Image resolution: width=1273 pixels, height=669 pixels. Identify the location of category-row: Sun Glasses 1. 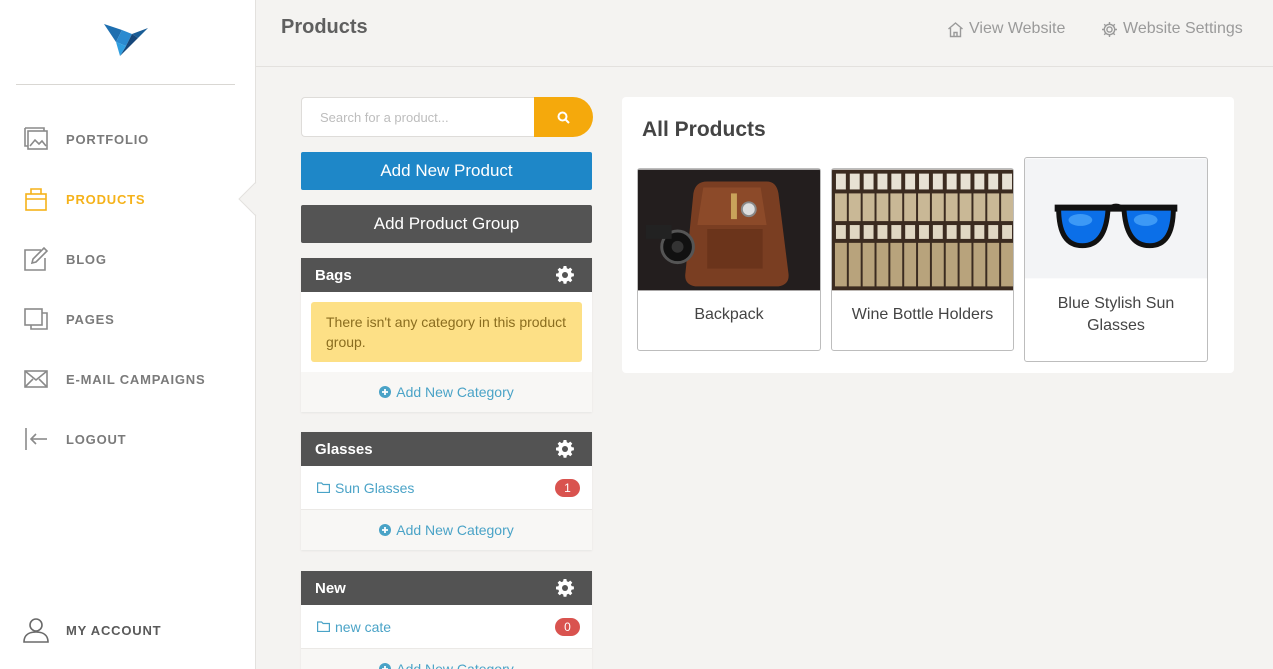
(446, 488).